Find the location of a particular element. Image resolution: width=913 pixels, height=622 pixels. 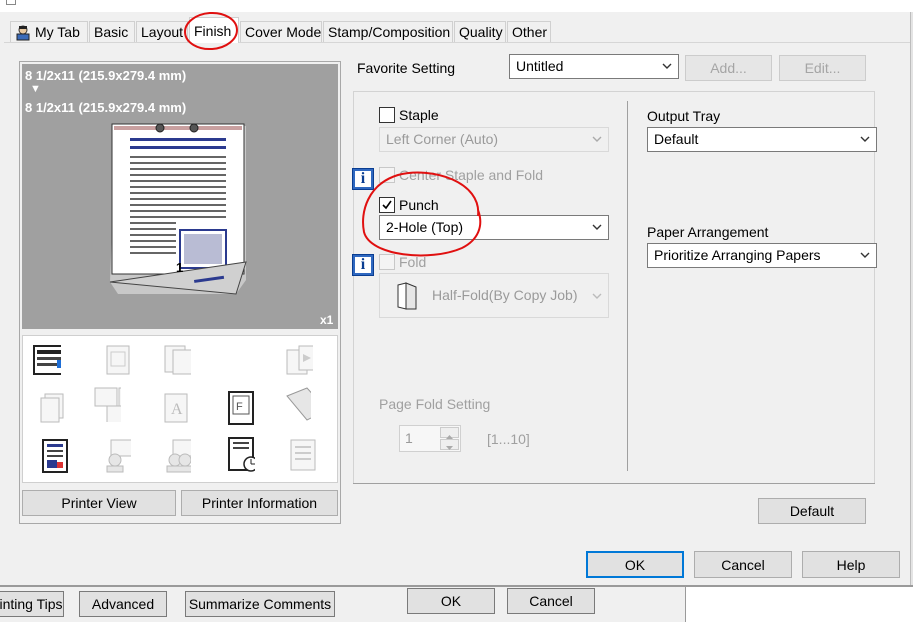

page-fold-value: 1 is located at coordinates (409, 438).